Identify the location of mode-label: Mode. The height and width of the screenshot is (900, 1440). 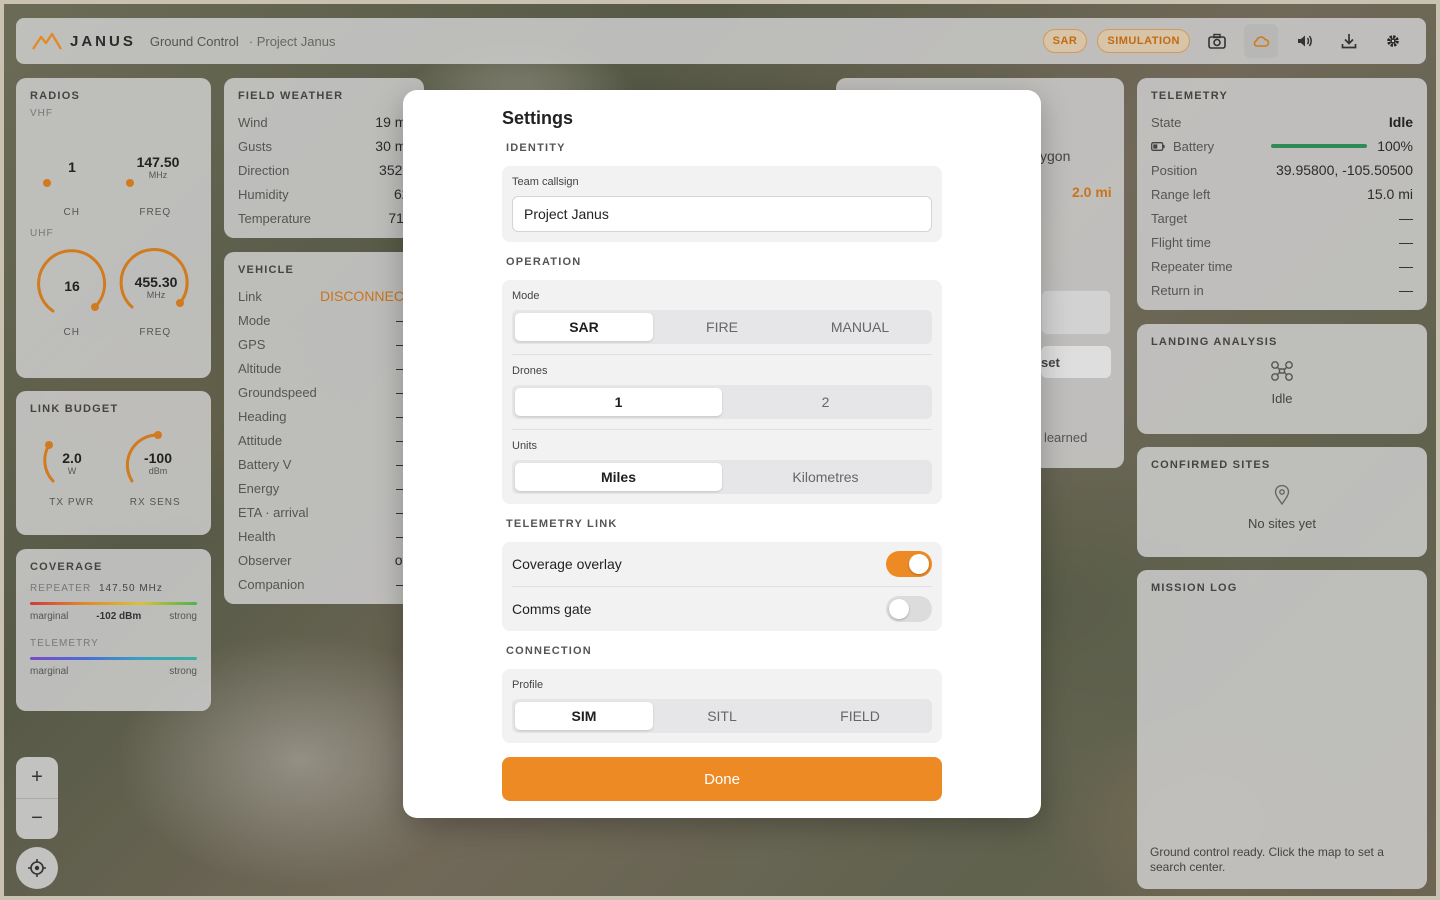
(526, 296).